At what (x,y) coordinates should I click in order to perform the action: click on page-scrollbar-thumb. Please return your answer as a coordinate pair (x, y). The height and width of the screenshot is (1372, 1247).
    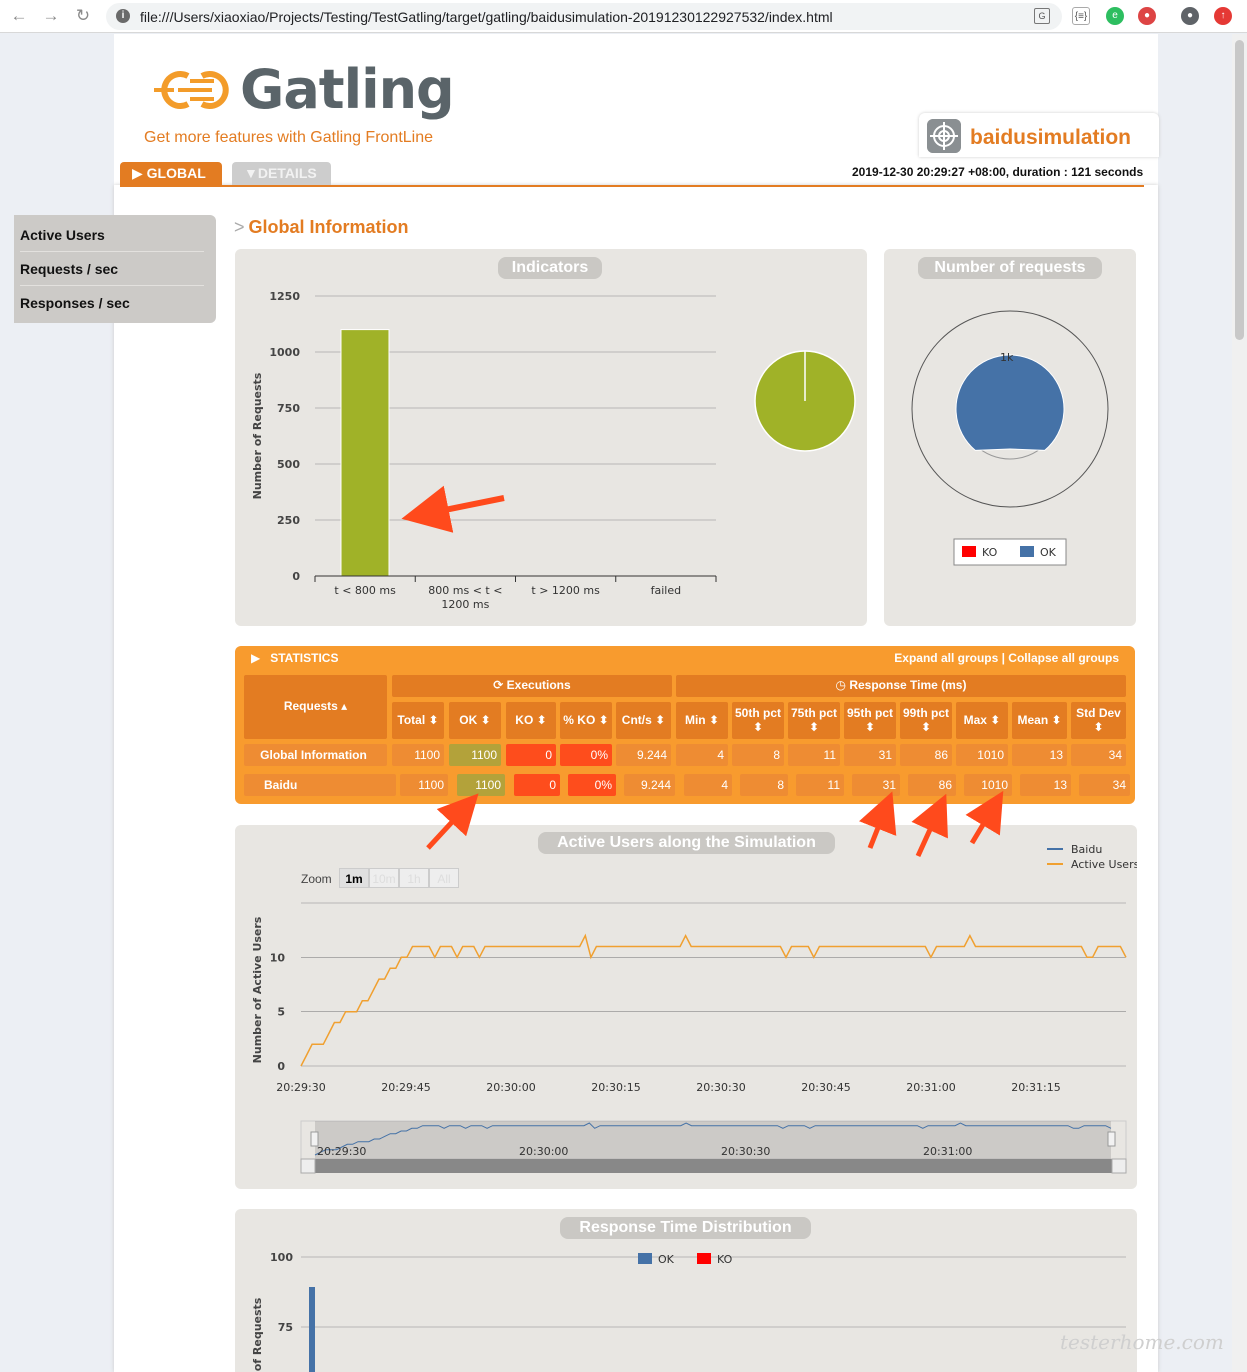
    Looking at the image, I should click on (1239, 190).